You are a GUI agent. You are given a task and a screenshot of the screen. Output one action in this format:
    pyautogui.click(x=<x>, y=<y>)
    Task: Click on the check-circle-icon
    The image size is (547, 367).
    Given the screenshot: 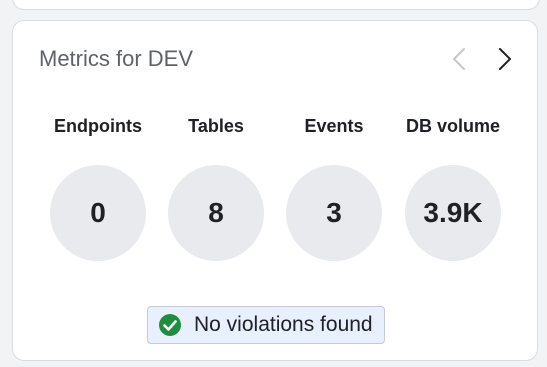 What is the action you would take?
    pyautogui.click(x=170, y=325)
    